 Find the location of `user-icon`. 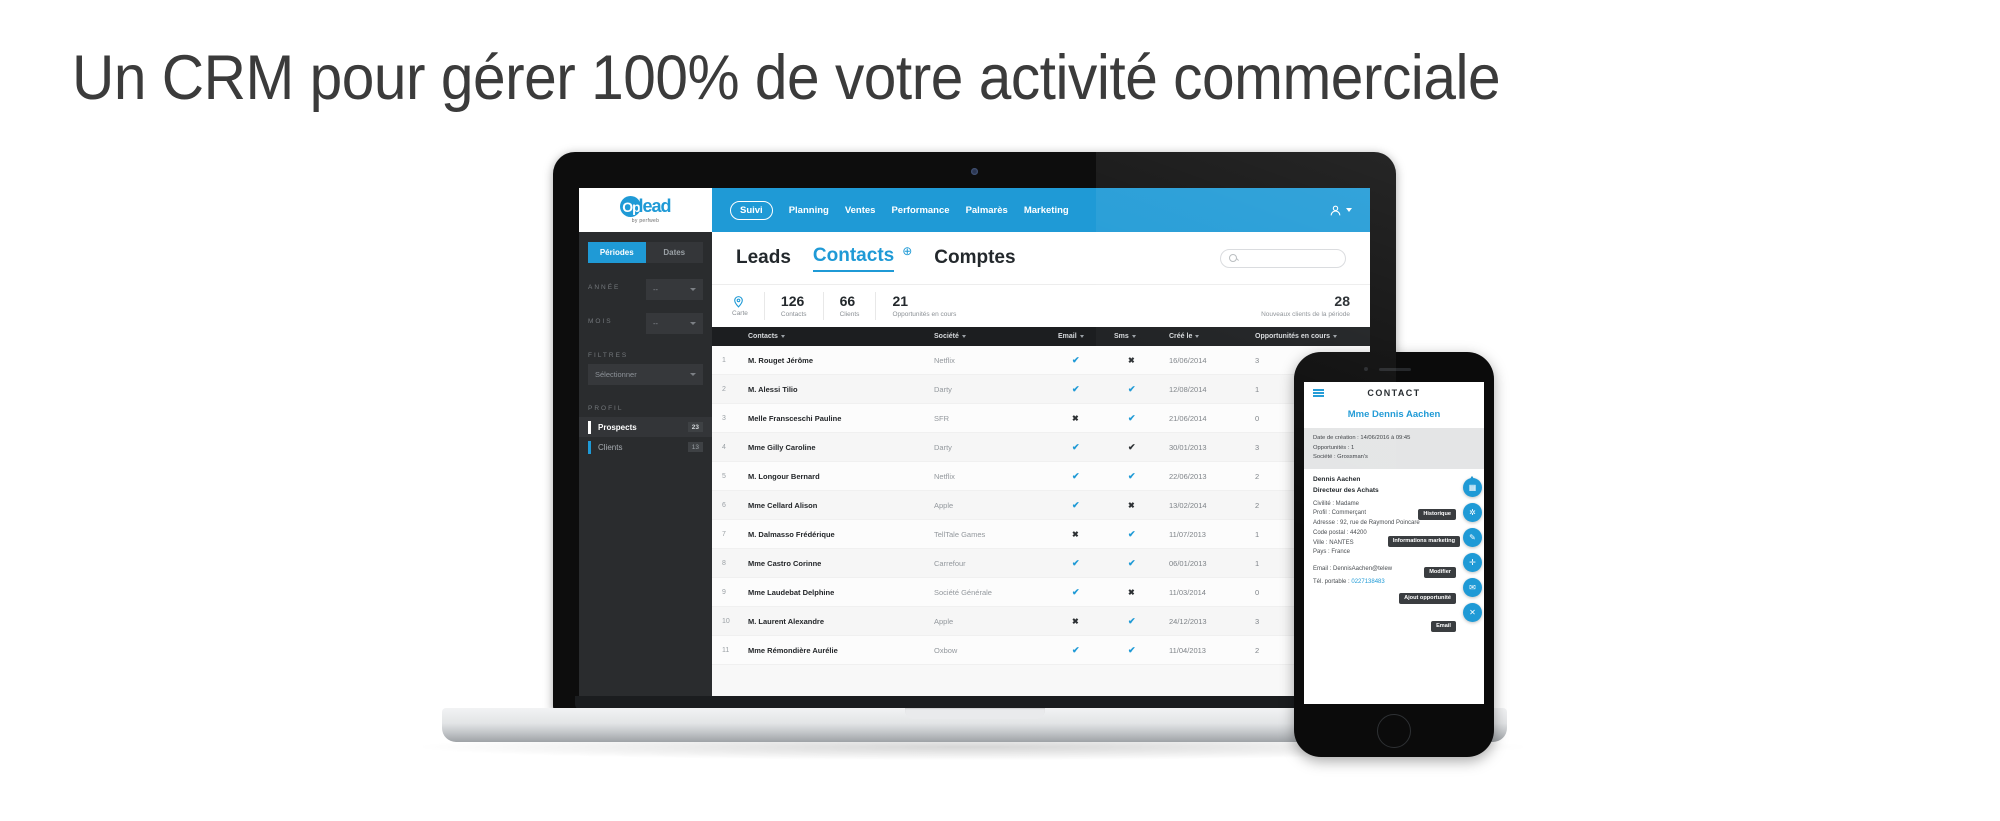

user-icon is located at coordinates (1335, 210).